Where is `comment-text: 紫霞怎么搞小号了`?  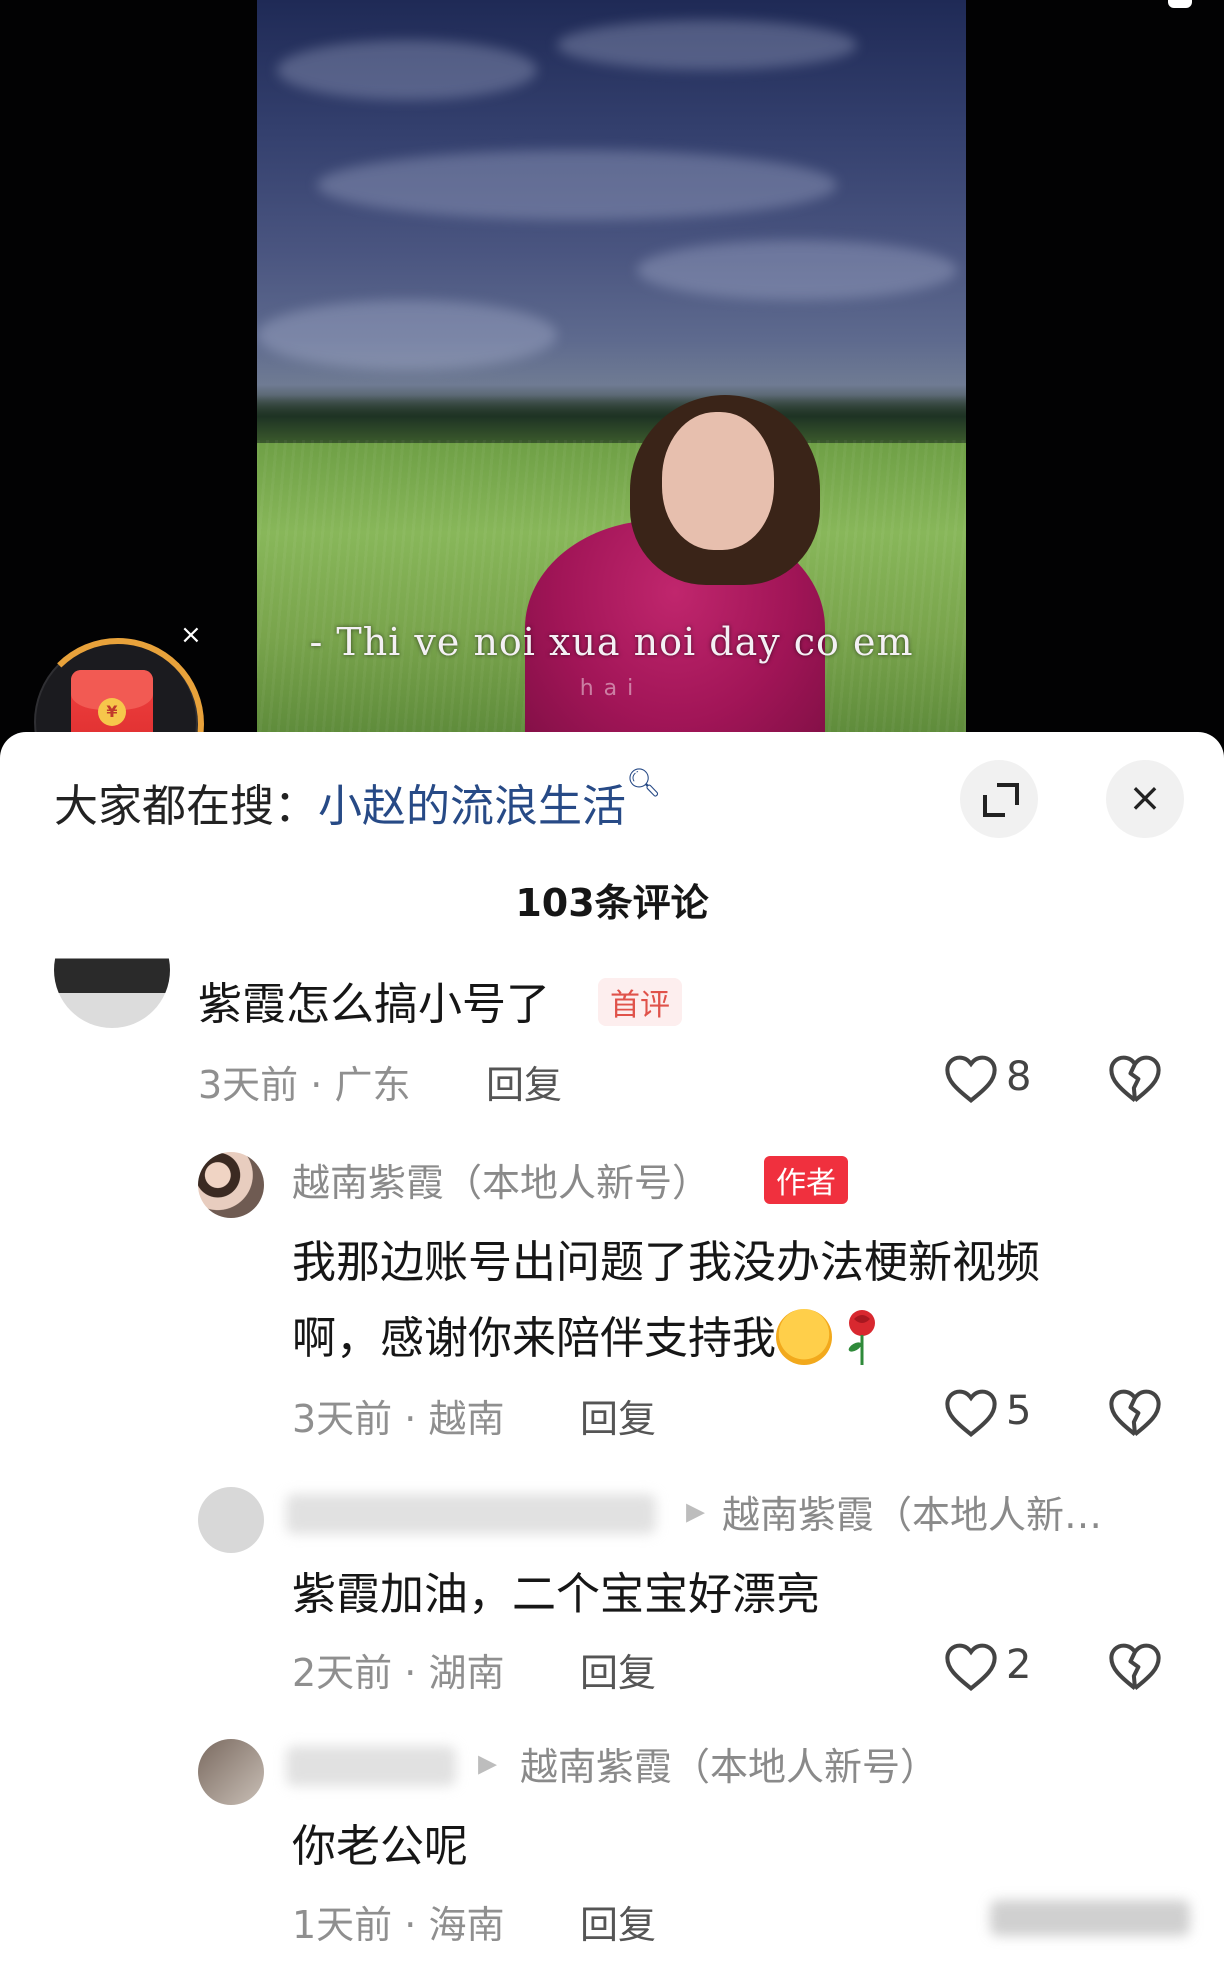 comment-text: 紫霞怎么搞小号了 is located at coordinates (374, 1004).